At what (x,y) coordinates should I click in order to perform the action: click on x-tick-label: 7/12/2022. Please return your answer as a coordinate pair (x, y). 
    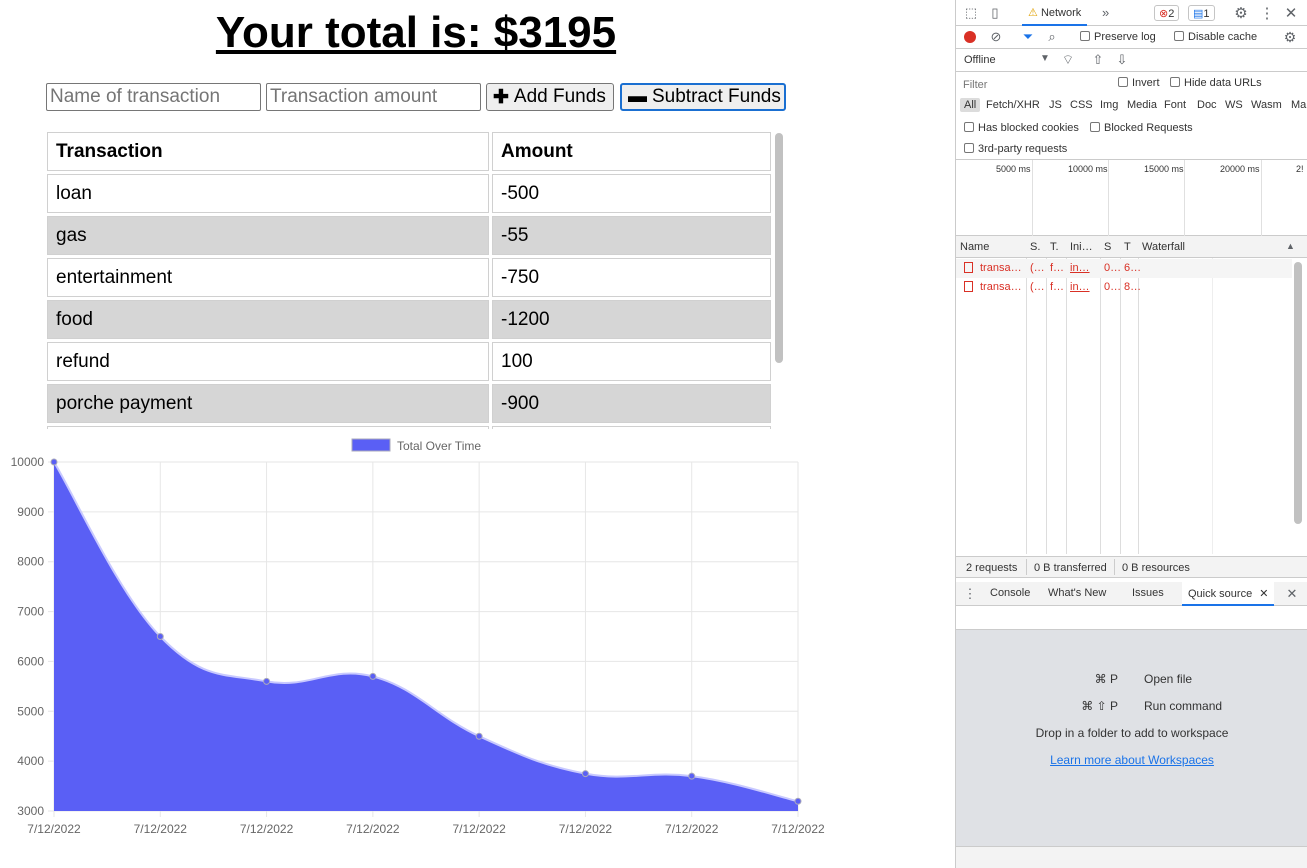
    Looking at the image, I should click on (586, 829).